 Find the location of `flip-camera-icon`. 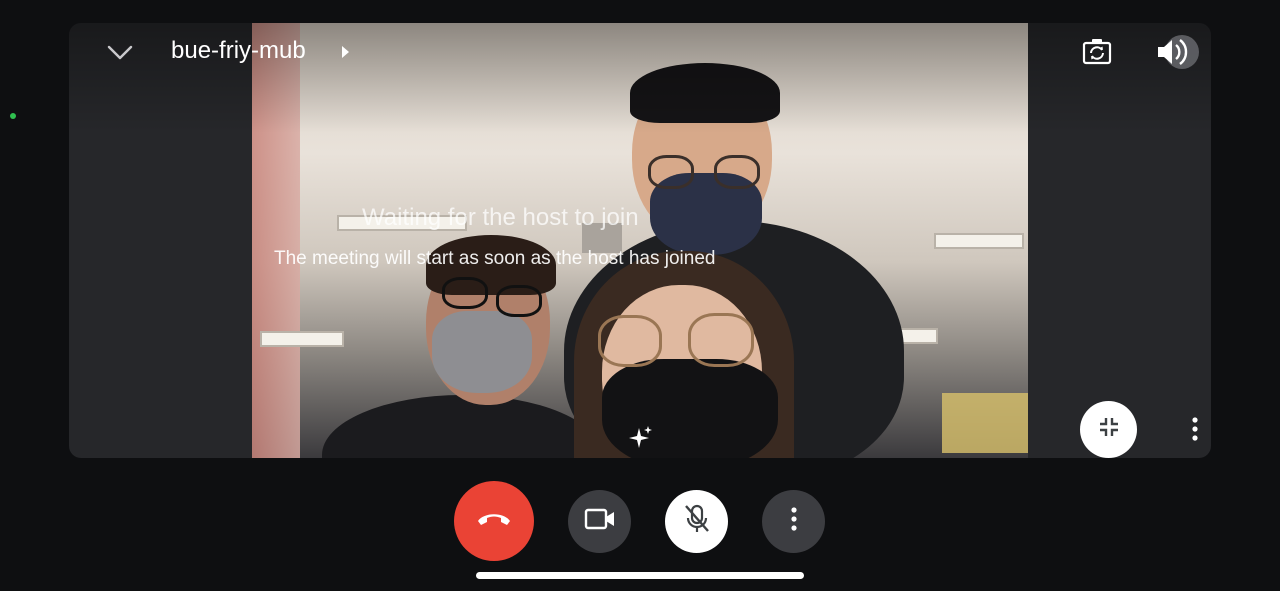

flip-camera-icon is located at coordinates (1097, 52).